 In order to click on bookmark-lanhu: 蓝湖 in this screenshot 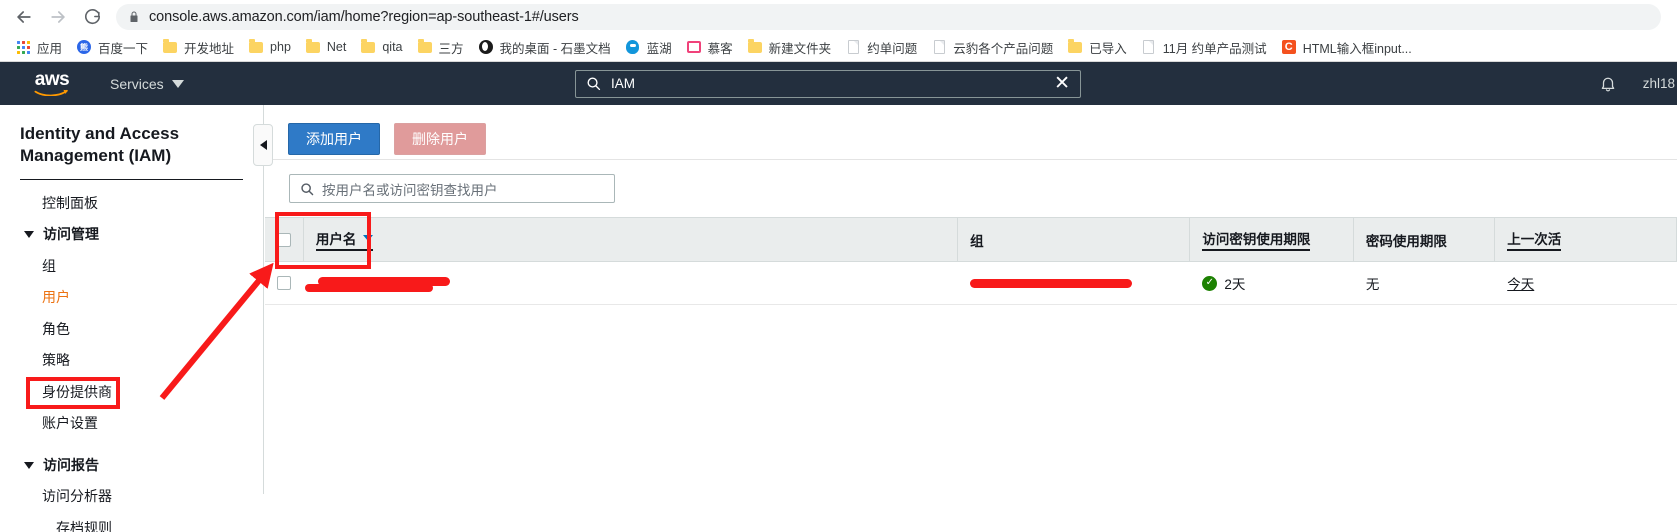, I will do `click(648, 47)`.